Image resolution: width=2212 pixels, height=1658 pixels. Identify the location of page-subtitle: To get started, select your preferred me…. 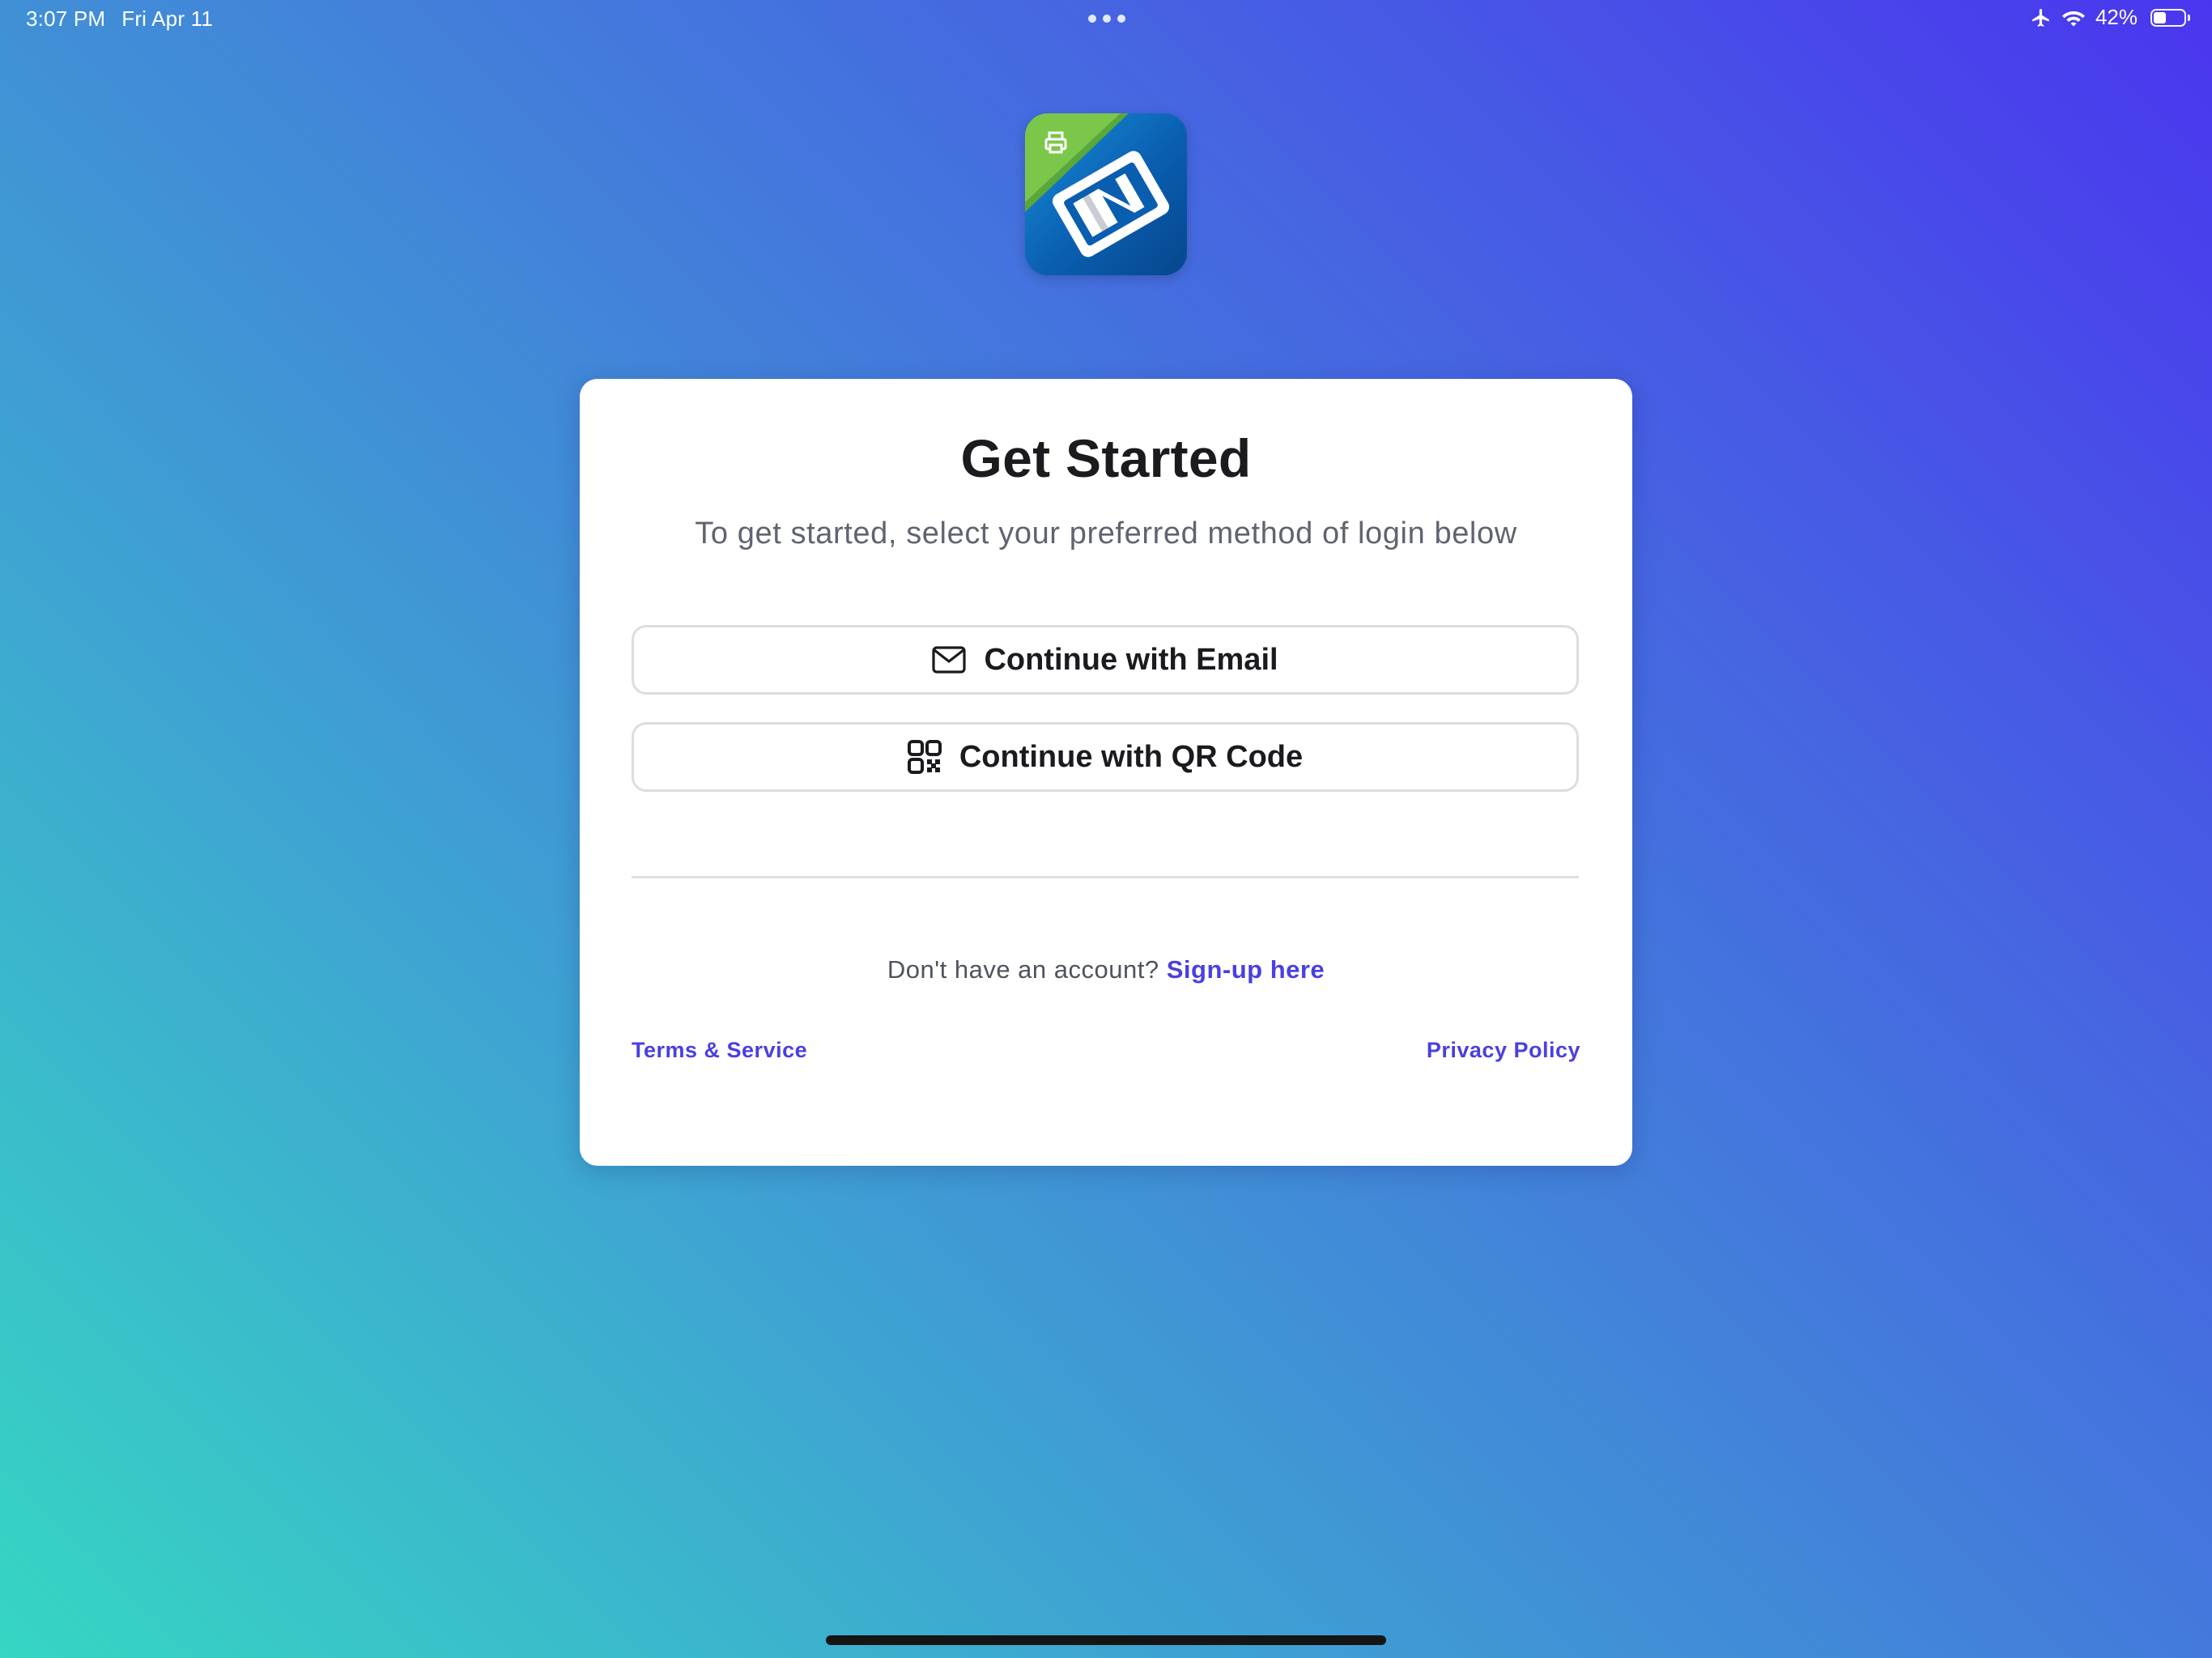
(1106, 534).